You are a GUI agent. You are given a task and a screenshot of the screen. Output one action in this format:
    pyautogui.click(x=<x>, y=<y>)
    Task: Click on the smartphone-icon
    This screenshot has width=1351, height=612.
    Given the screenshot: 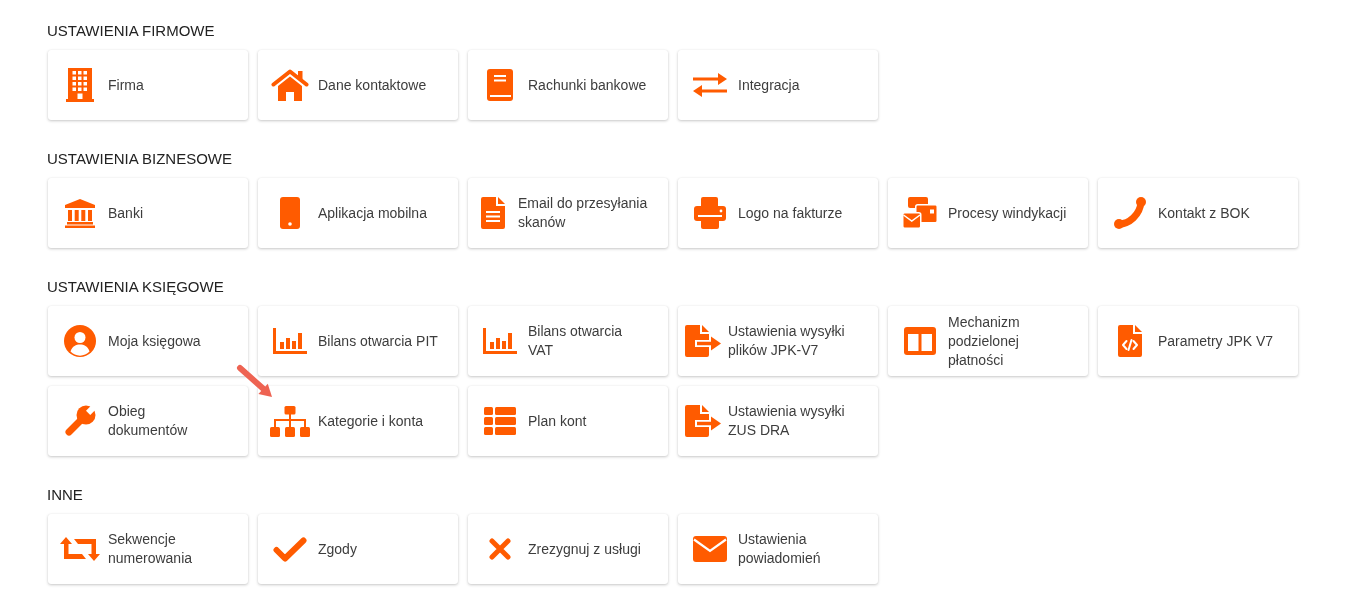 What is the action you would take?
    pyautogui.click(x=290, y=213)
    